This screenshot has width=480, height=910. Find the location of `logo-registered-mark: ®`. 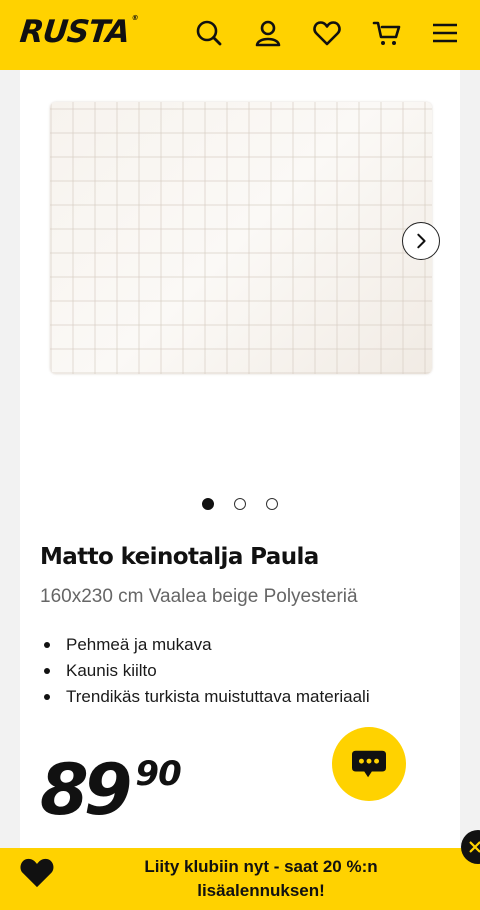

logo-registered-mark: ® is located at coordinates (135, 18).